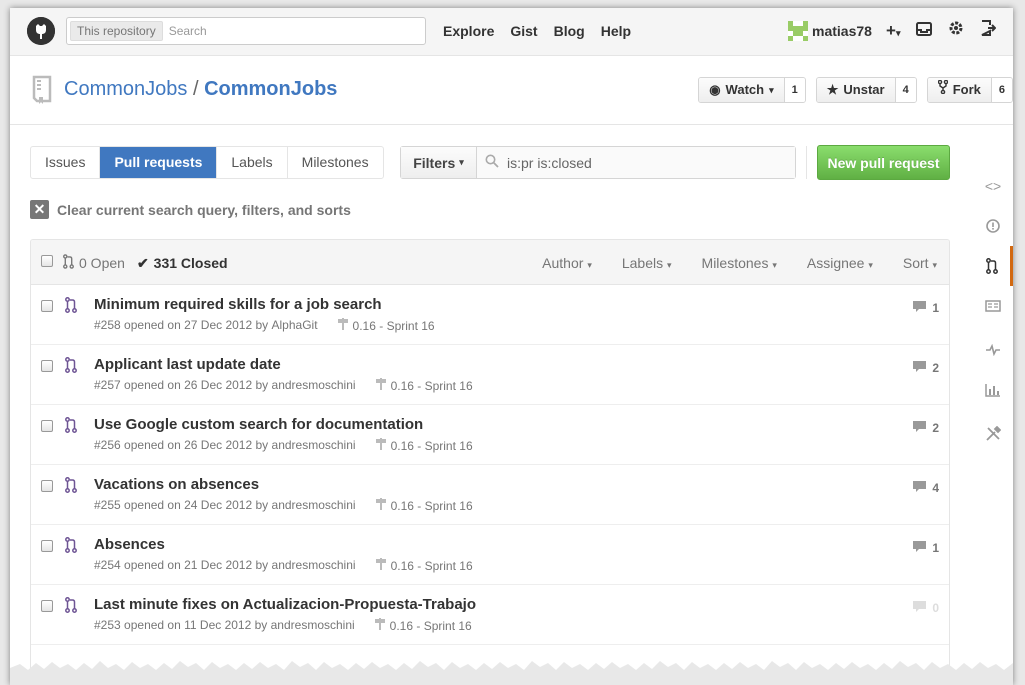  What do you see at coordinates (334, 162) in the screenshot?
I see `tab-milestones: Milestones` at bounding box center [334, 162].